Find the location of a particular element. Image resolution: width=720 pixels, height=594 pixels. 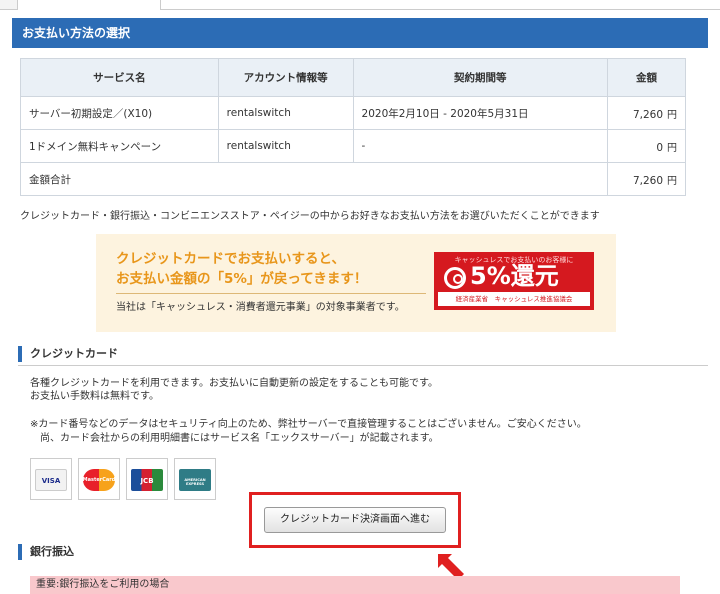

promo-headline-2: お支払い金額の「5%」が戻ってきます！ is located at coordinates (242, 279).